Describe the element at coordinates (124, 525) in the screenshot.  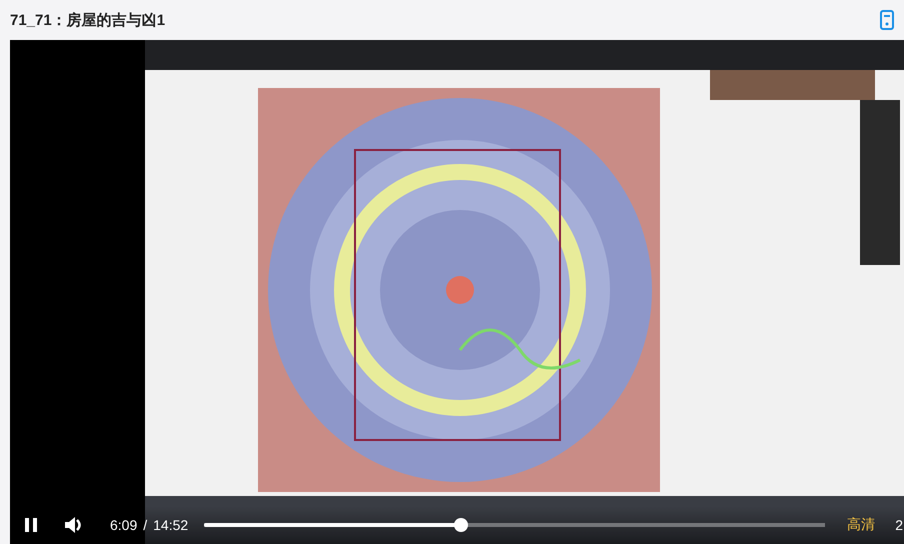
I see `current-time: 6:09` at that location.